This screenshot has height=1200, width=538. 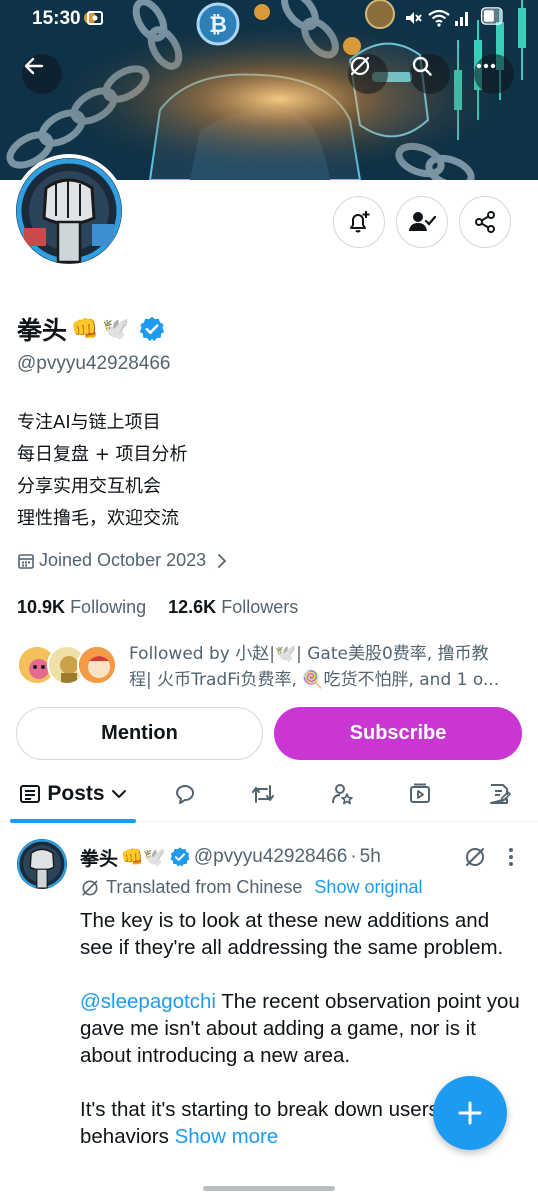 I want to click on bio-line: 理性撸毛，欢迎交流, so click(x=98, y=518).